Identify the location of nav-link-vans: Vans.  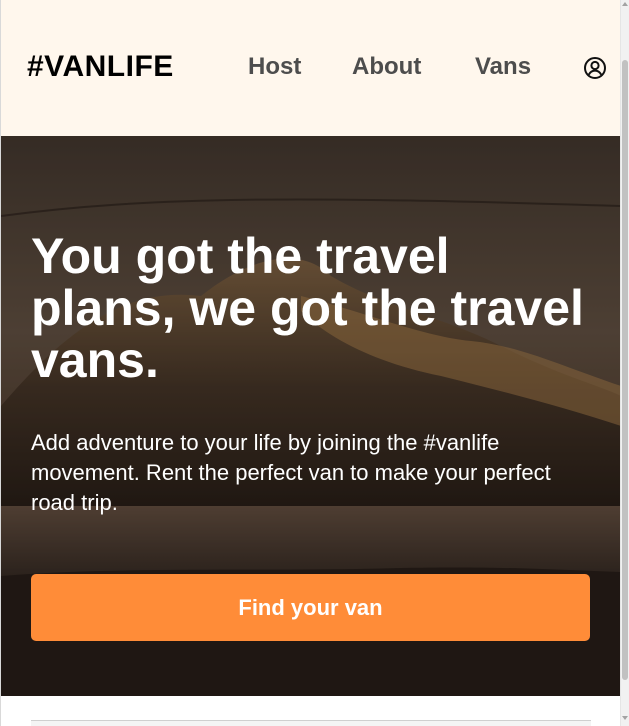
(503, 67).